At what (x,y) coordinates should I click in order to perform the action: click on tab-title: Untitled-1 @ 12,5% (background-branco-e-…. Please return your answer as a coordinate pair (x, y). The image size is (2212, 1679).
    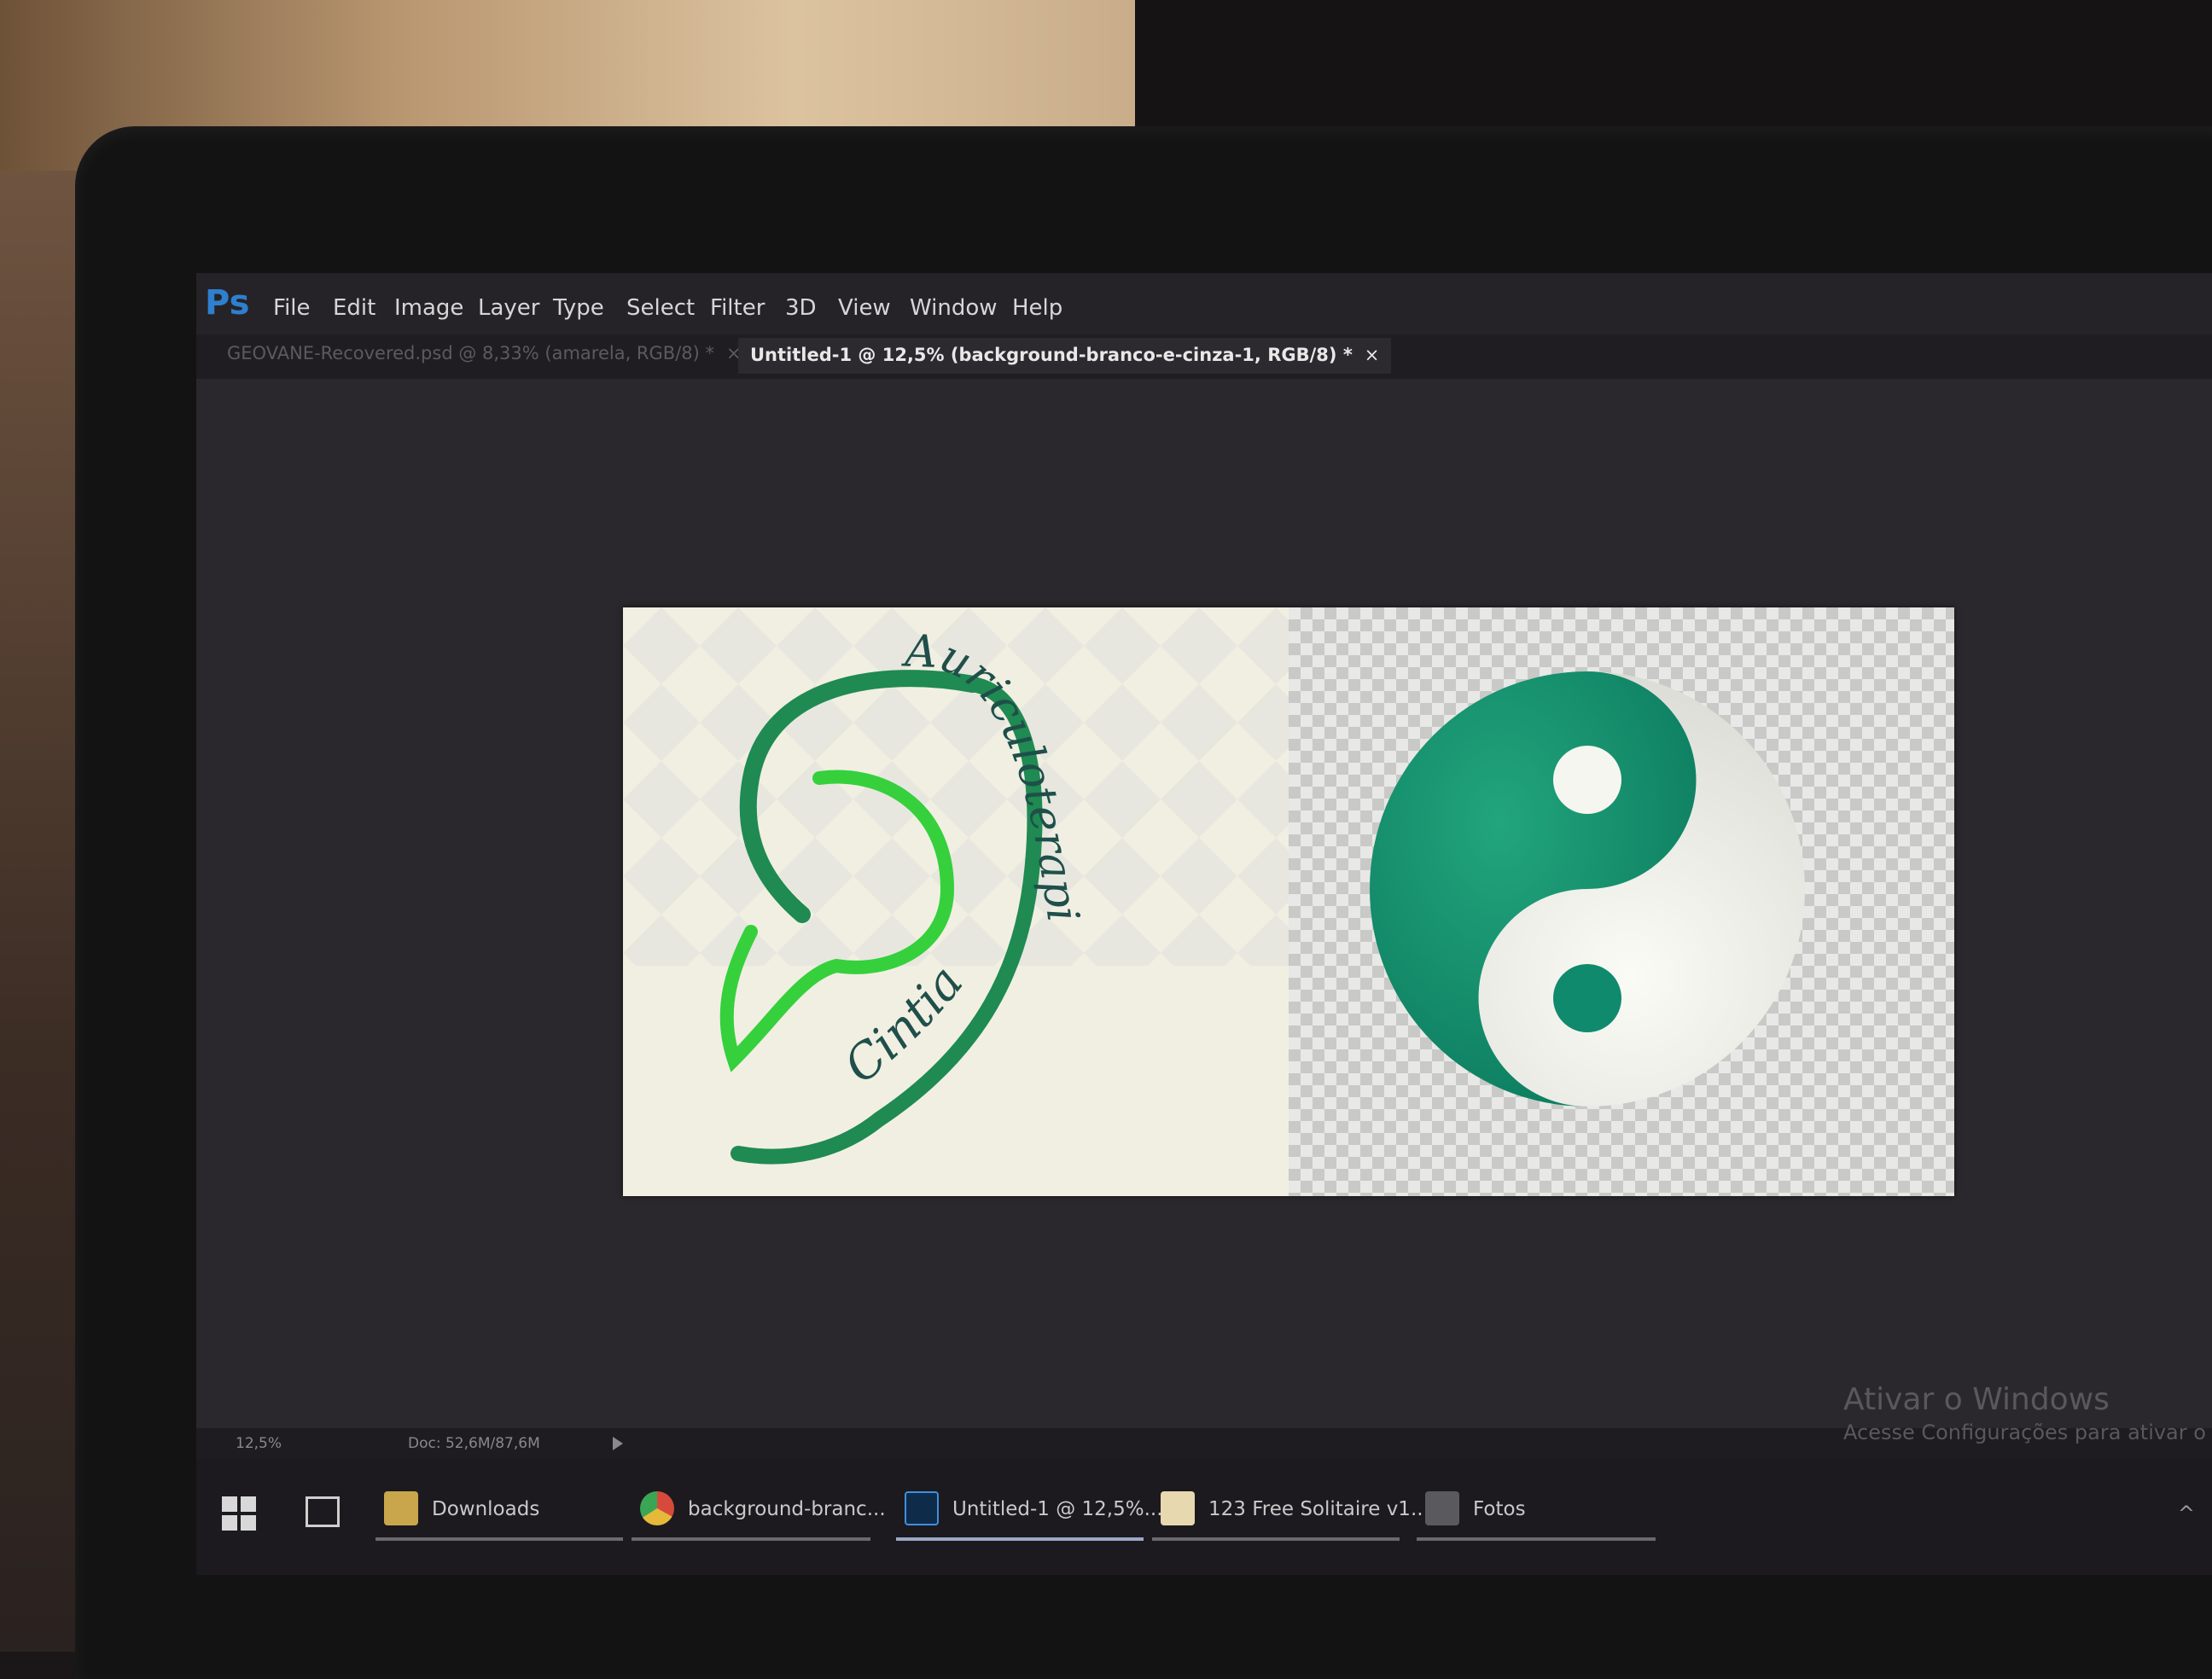
    Looking at the image, I should click on (1051, 355).